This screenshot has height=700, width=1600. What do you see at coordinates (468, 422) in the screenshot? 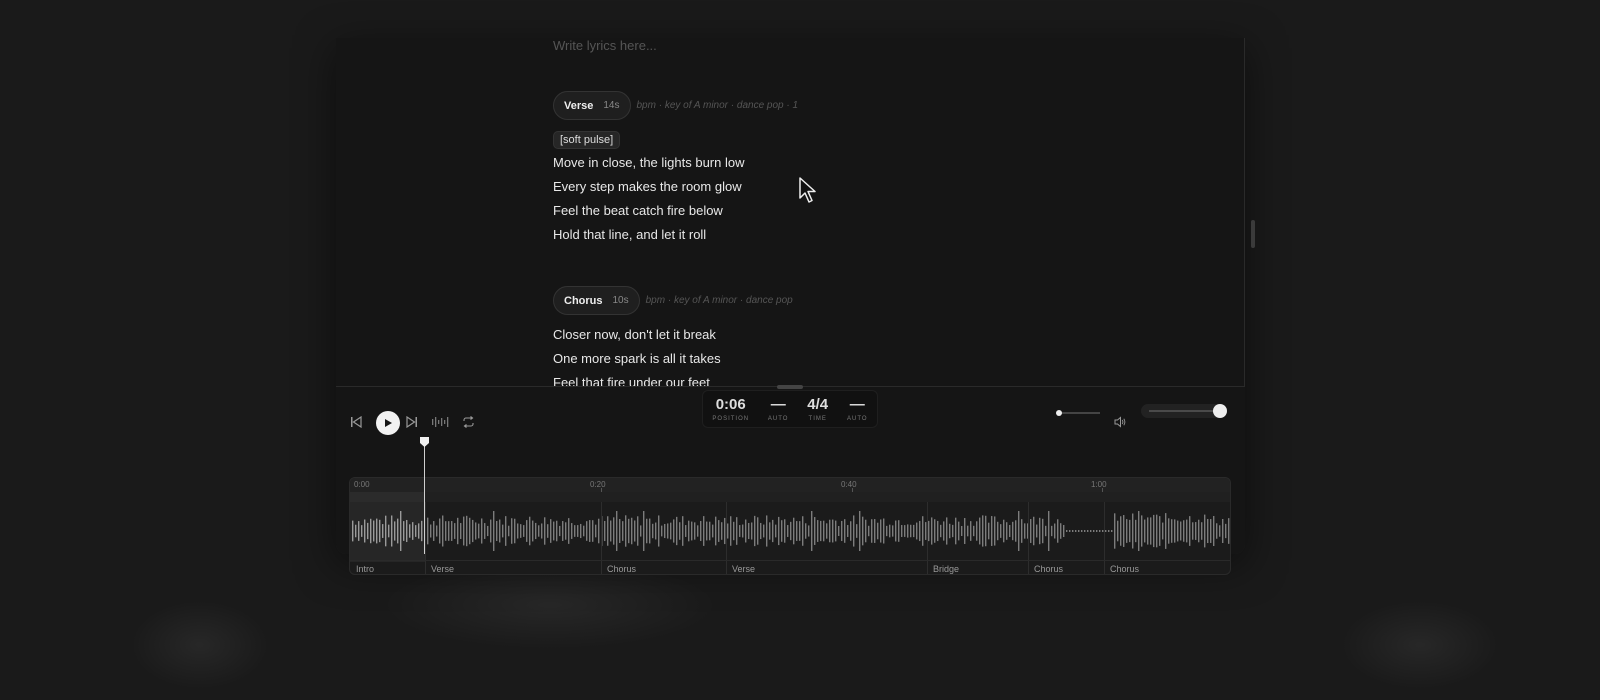
I see `loop-icon` at bounding box center [468, 422].